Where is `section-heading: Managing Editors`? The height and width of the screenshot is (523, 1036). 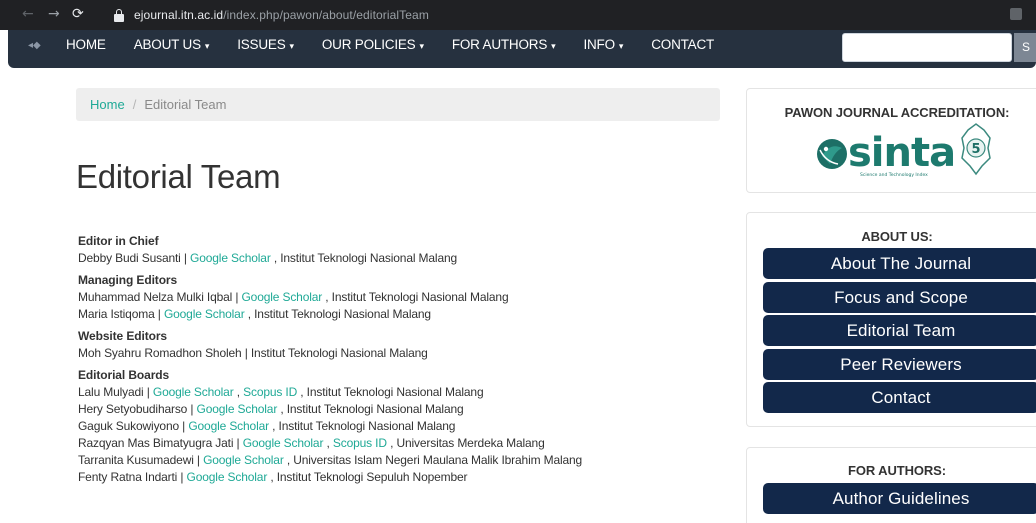 section-heading: Managing Editors is located at coordinates (128, 280).